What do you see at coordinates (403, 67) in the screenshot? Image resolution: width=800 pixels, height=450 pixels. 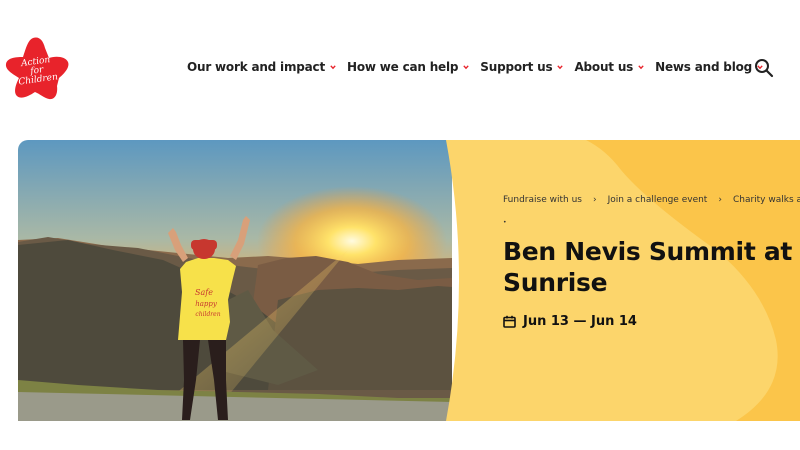 I see `nav-item-label: How we can help` at bounding box center [403, 67].